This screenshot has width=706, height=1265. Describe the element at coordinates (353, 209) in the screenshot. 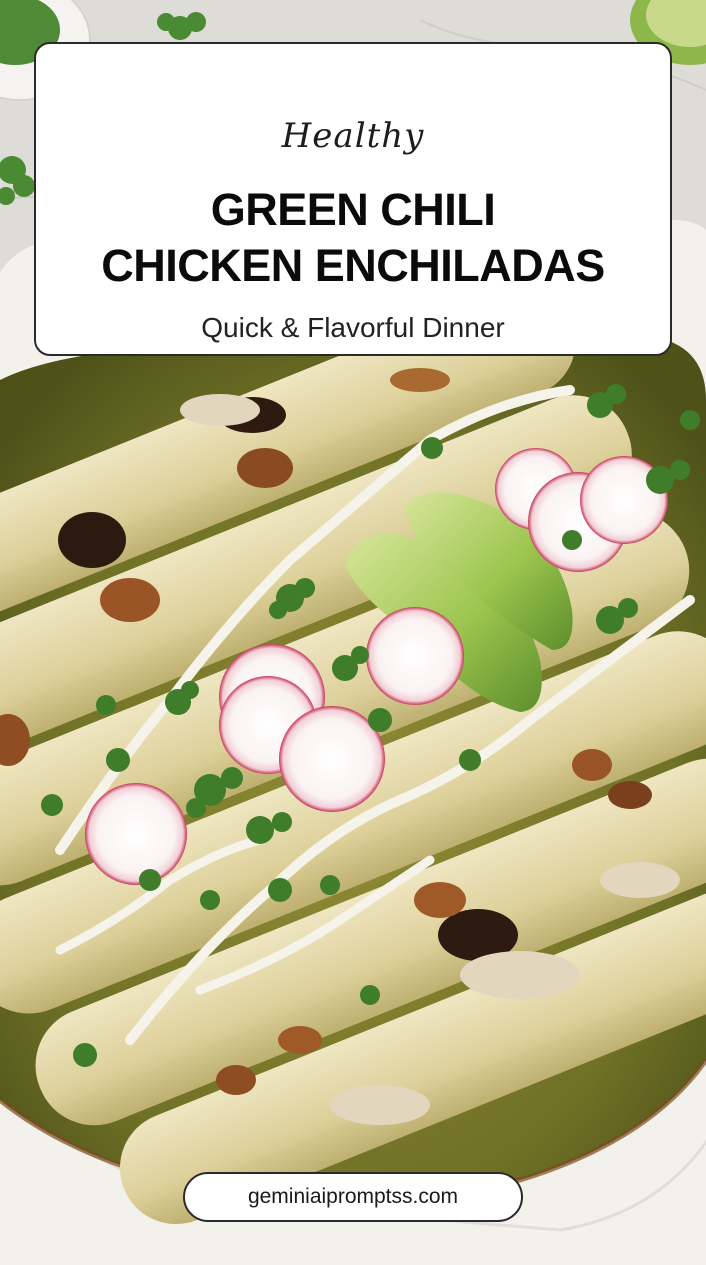

I see `headline-line-1: GREEN CHILI` at that location.